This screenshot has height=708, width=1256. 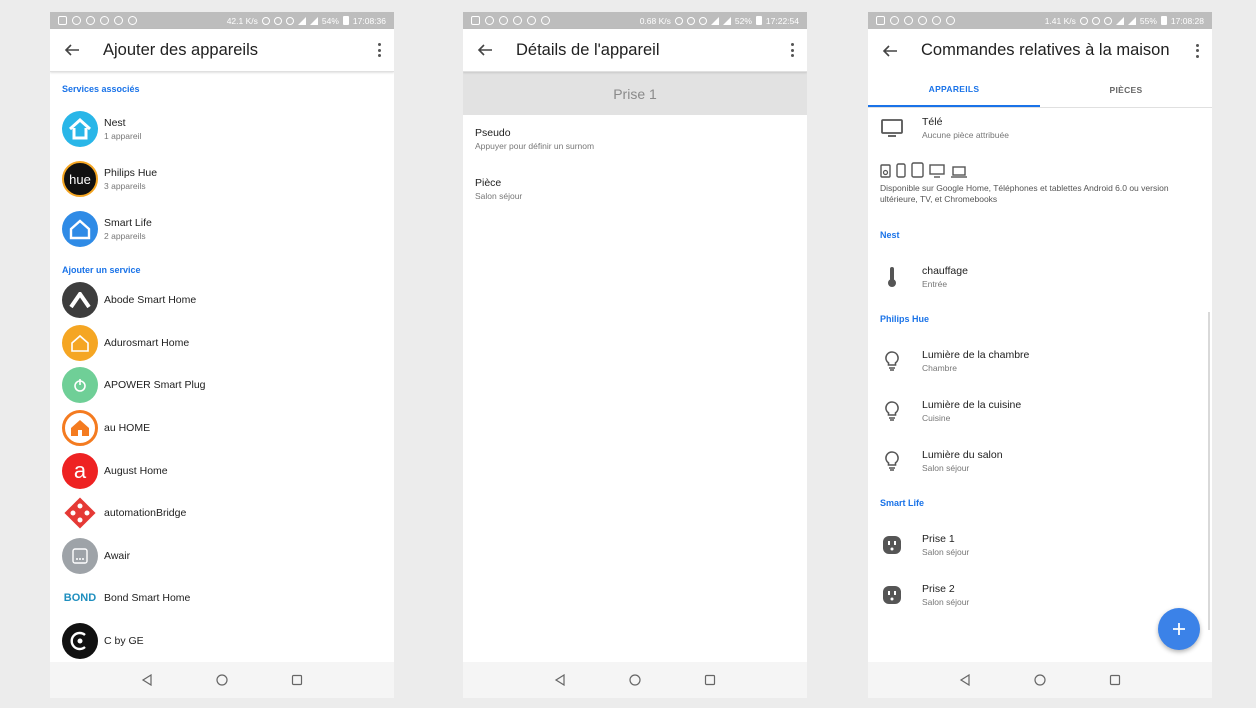 I want to click on hue-logo-text: hue, so click(x=80, y=179).